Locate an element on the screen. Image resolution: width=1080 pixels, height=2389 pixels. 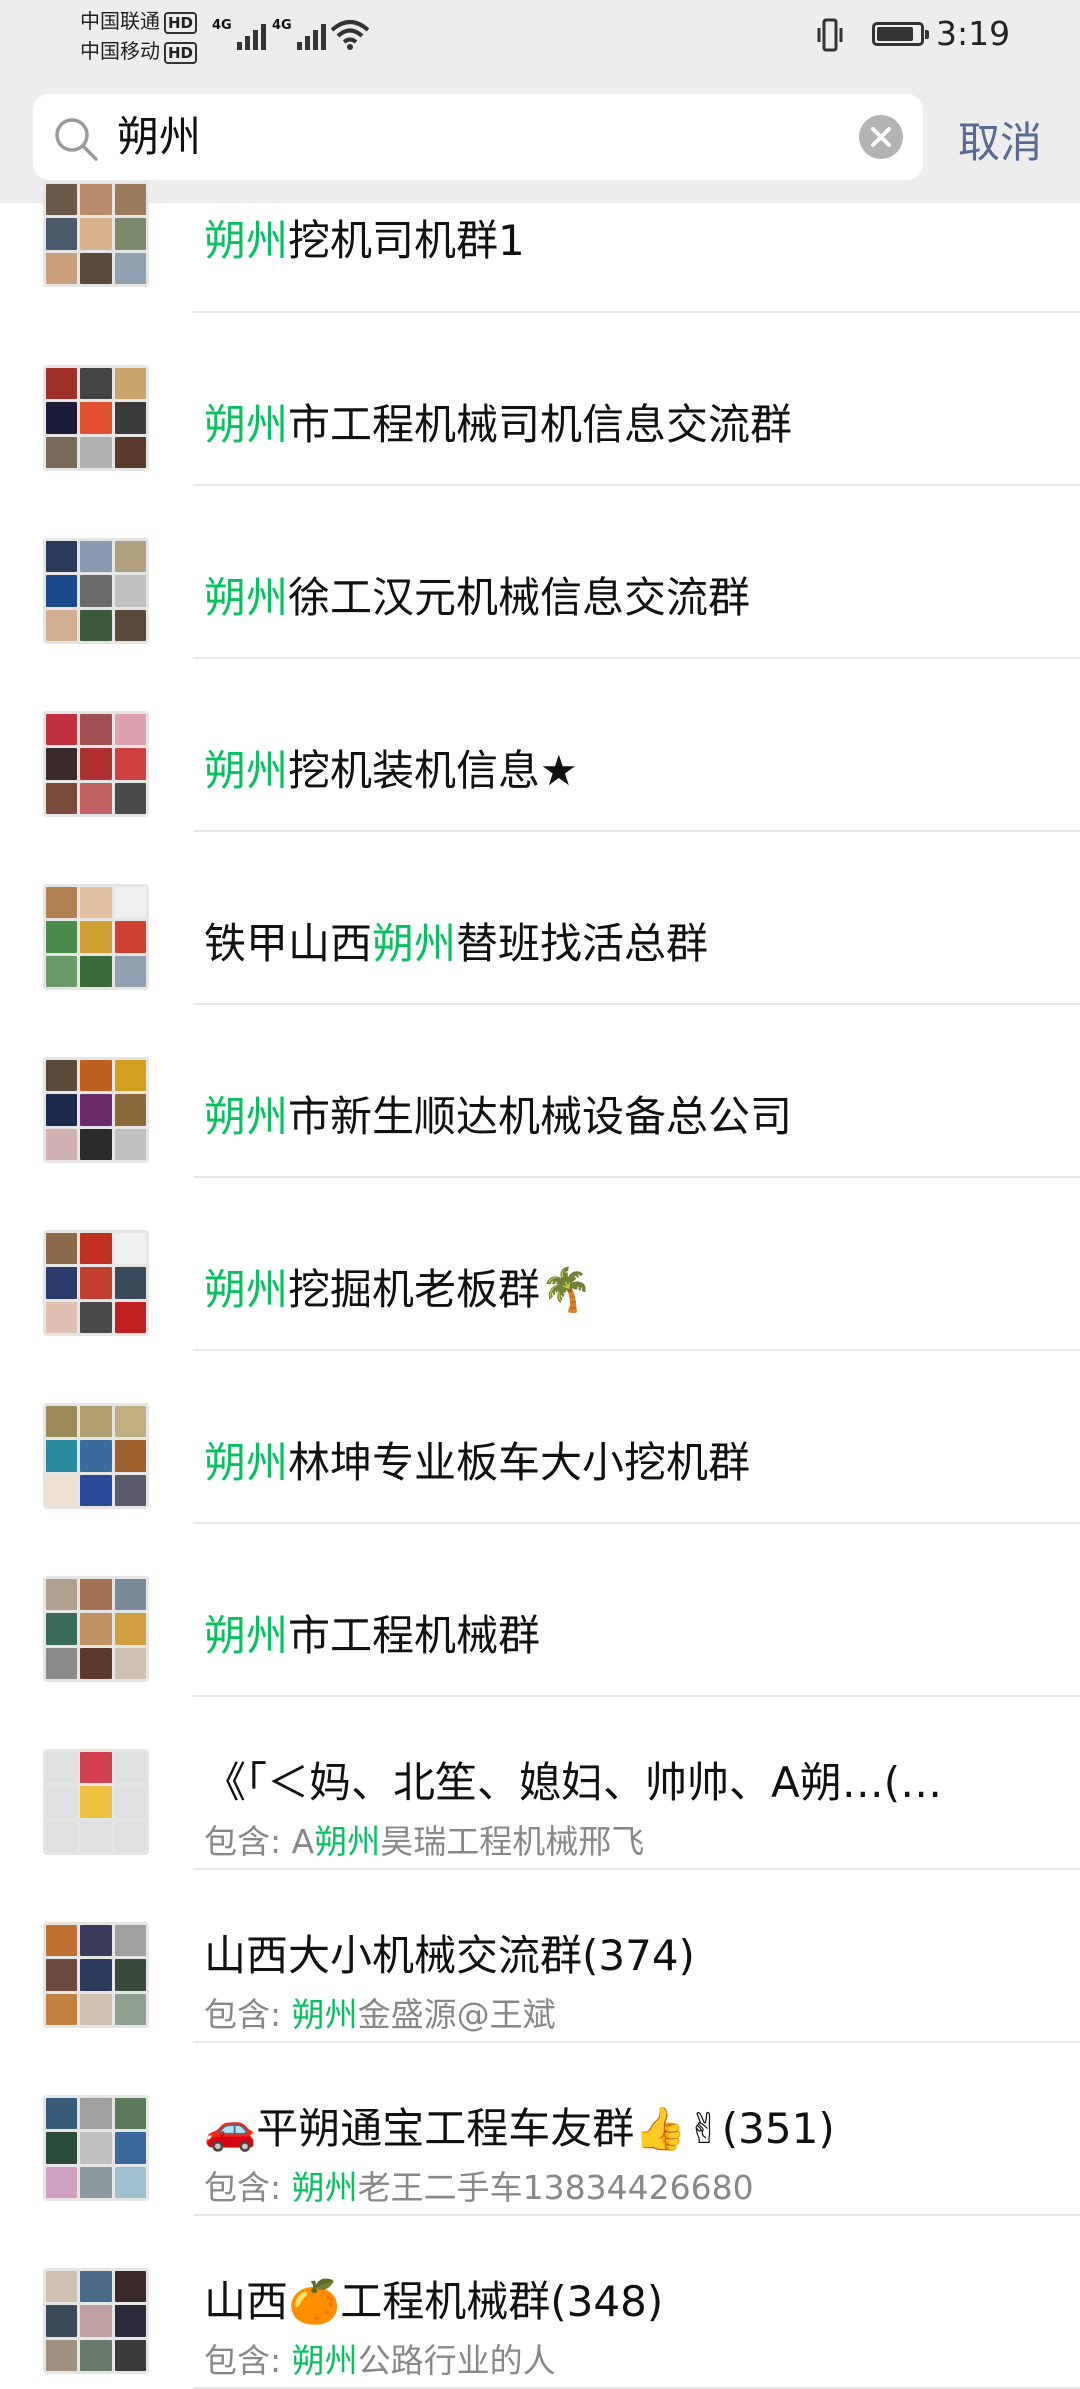
result-item: 朔州市新生顺达机械设备总公司 is located at coordinates (540, 1091).